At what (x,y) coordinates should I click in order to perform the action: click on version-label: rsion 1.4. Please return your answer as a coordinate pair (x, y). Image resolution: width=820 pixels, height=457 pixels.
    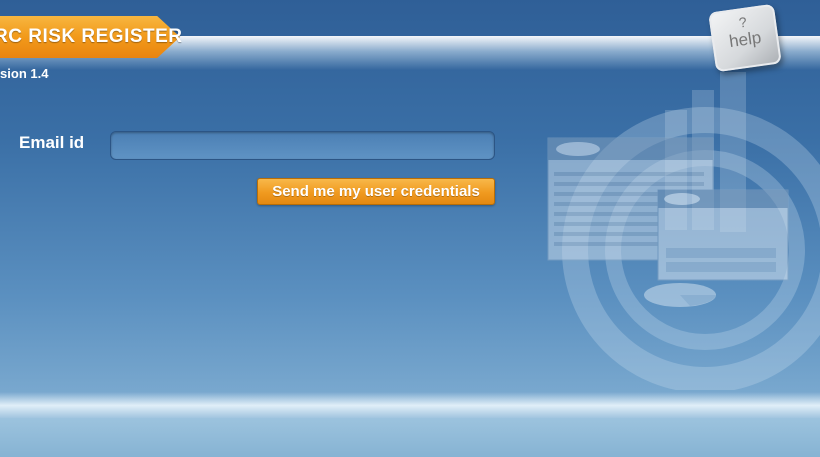
    Looking at the image, I should click on (24, 73).